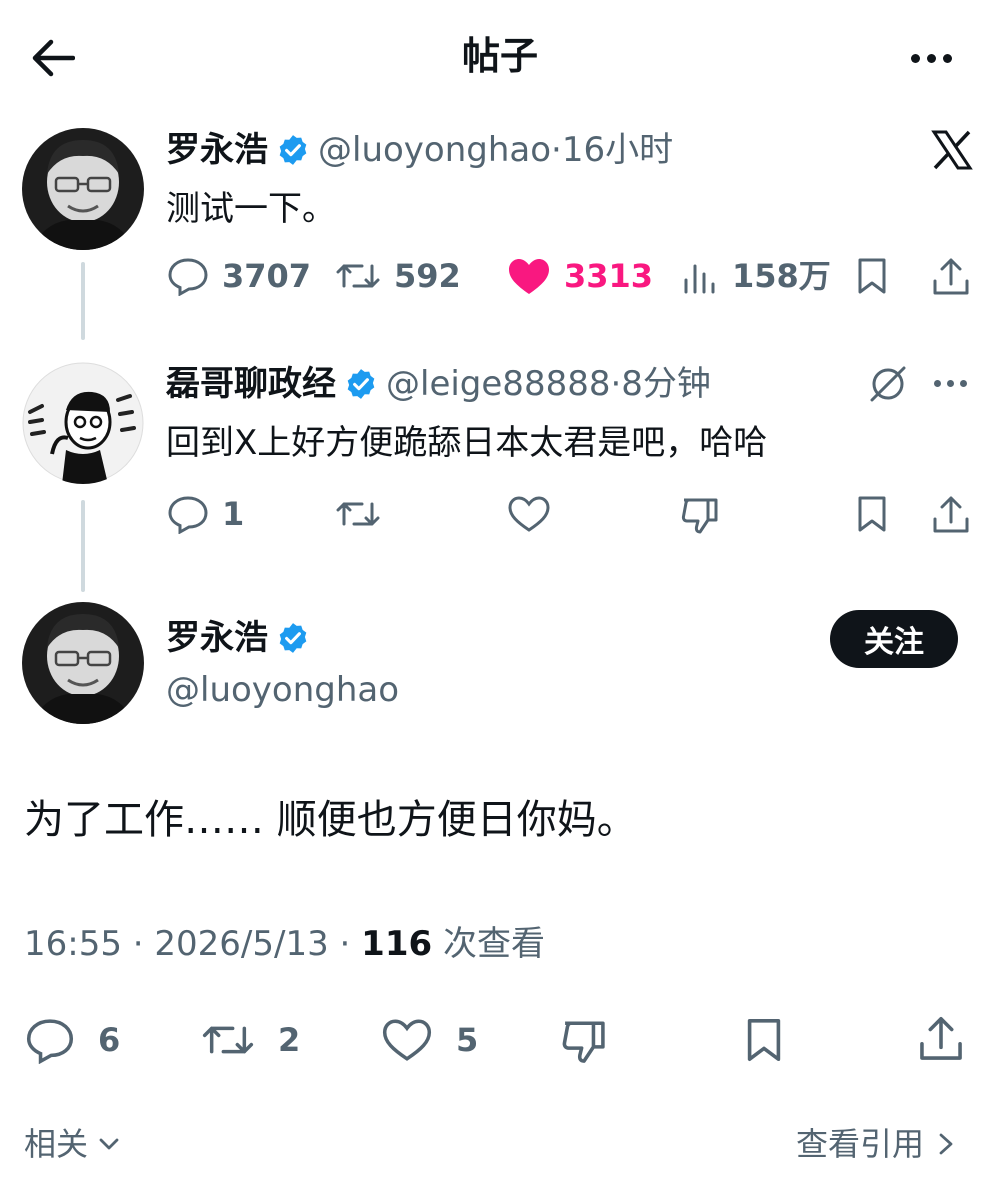 The width and height of the screenshot is (1000, 1200). I want to click on views-count: 116, so click(397, 944).